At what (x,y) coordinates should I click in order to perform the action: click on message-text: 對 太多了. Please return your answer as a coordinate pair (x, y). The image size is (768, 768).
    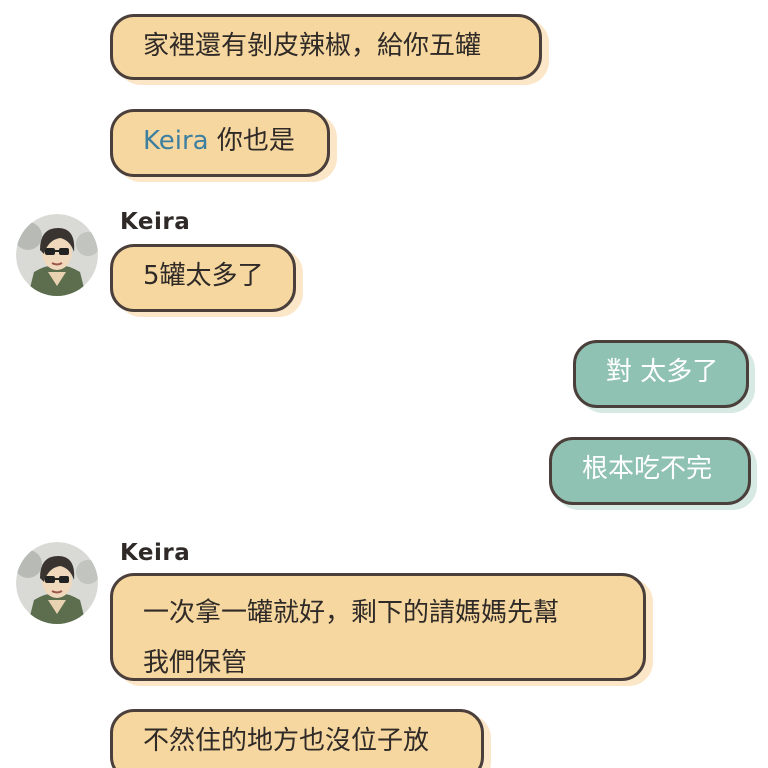
    Looking at the image, I should click on (662, 372).